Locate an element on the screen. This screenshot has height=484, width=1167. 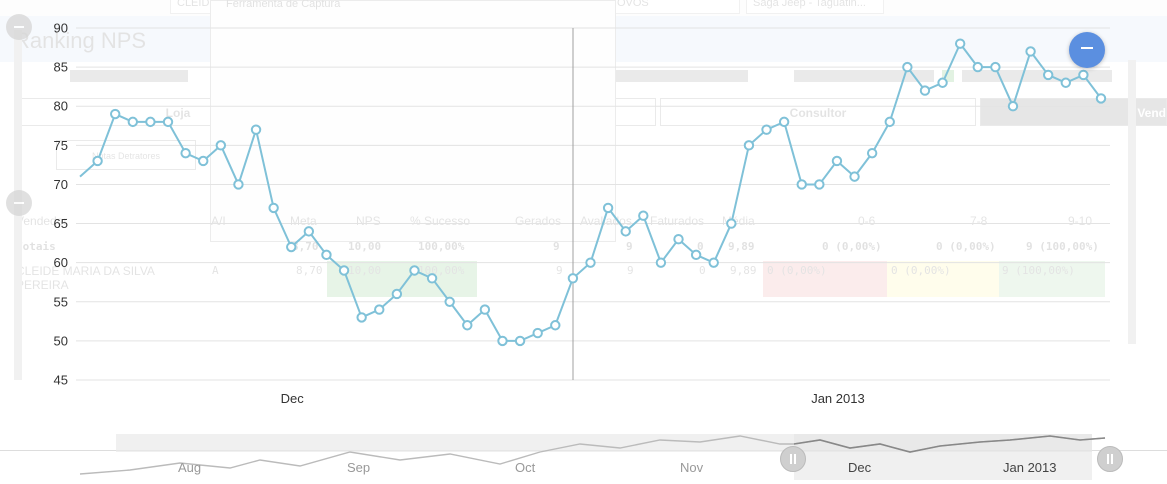
collapse-button is located at coordinates (1087, 50).